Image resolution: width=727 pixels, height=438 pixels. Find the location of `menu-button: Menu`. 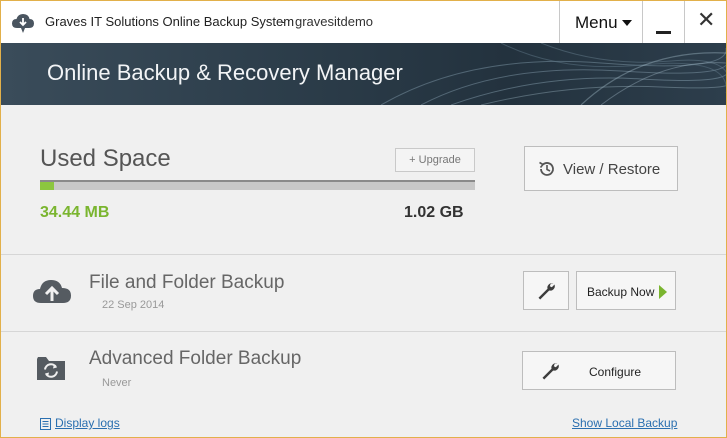

menu-button: Menu is located at coordinates (601, 22).